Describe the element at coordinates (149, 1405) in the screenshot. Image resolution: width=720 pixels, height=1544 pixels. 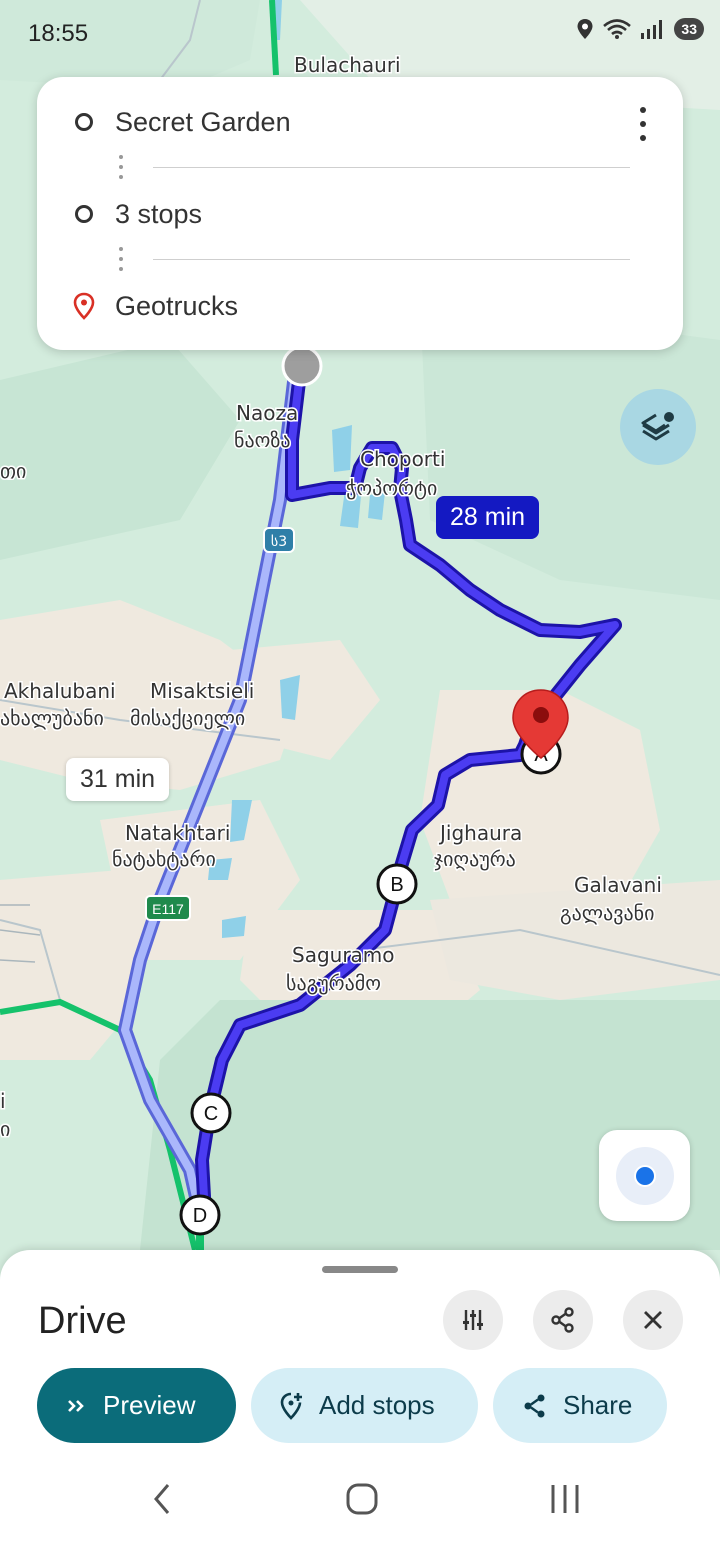
I see `preview-label: Preview` at that location.